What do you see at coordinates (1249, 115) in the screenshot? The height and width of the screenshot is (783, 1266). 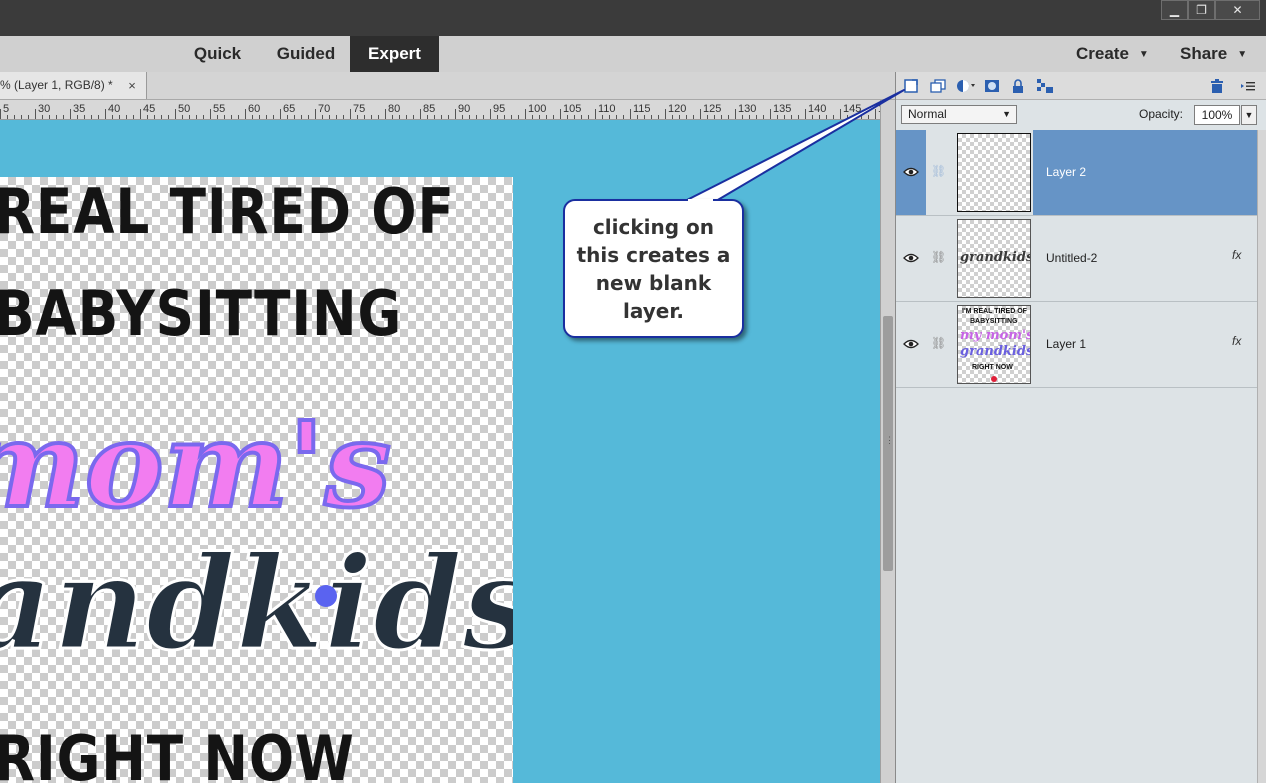 I see `opacity-dropdown-icon: ▼` at bounding box center [1249, 115].